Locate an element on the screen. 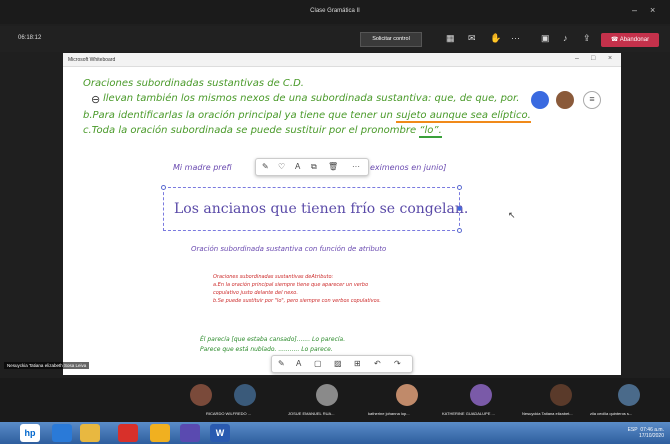 Image resolution: width=670 pixels, height=444 pixels. wb-close-icon: × is located at coordinates (610, 58).